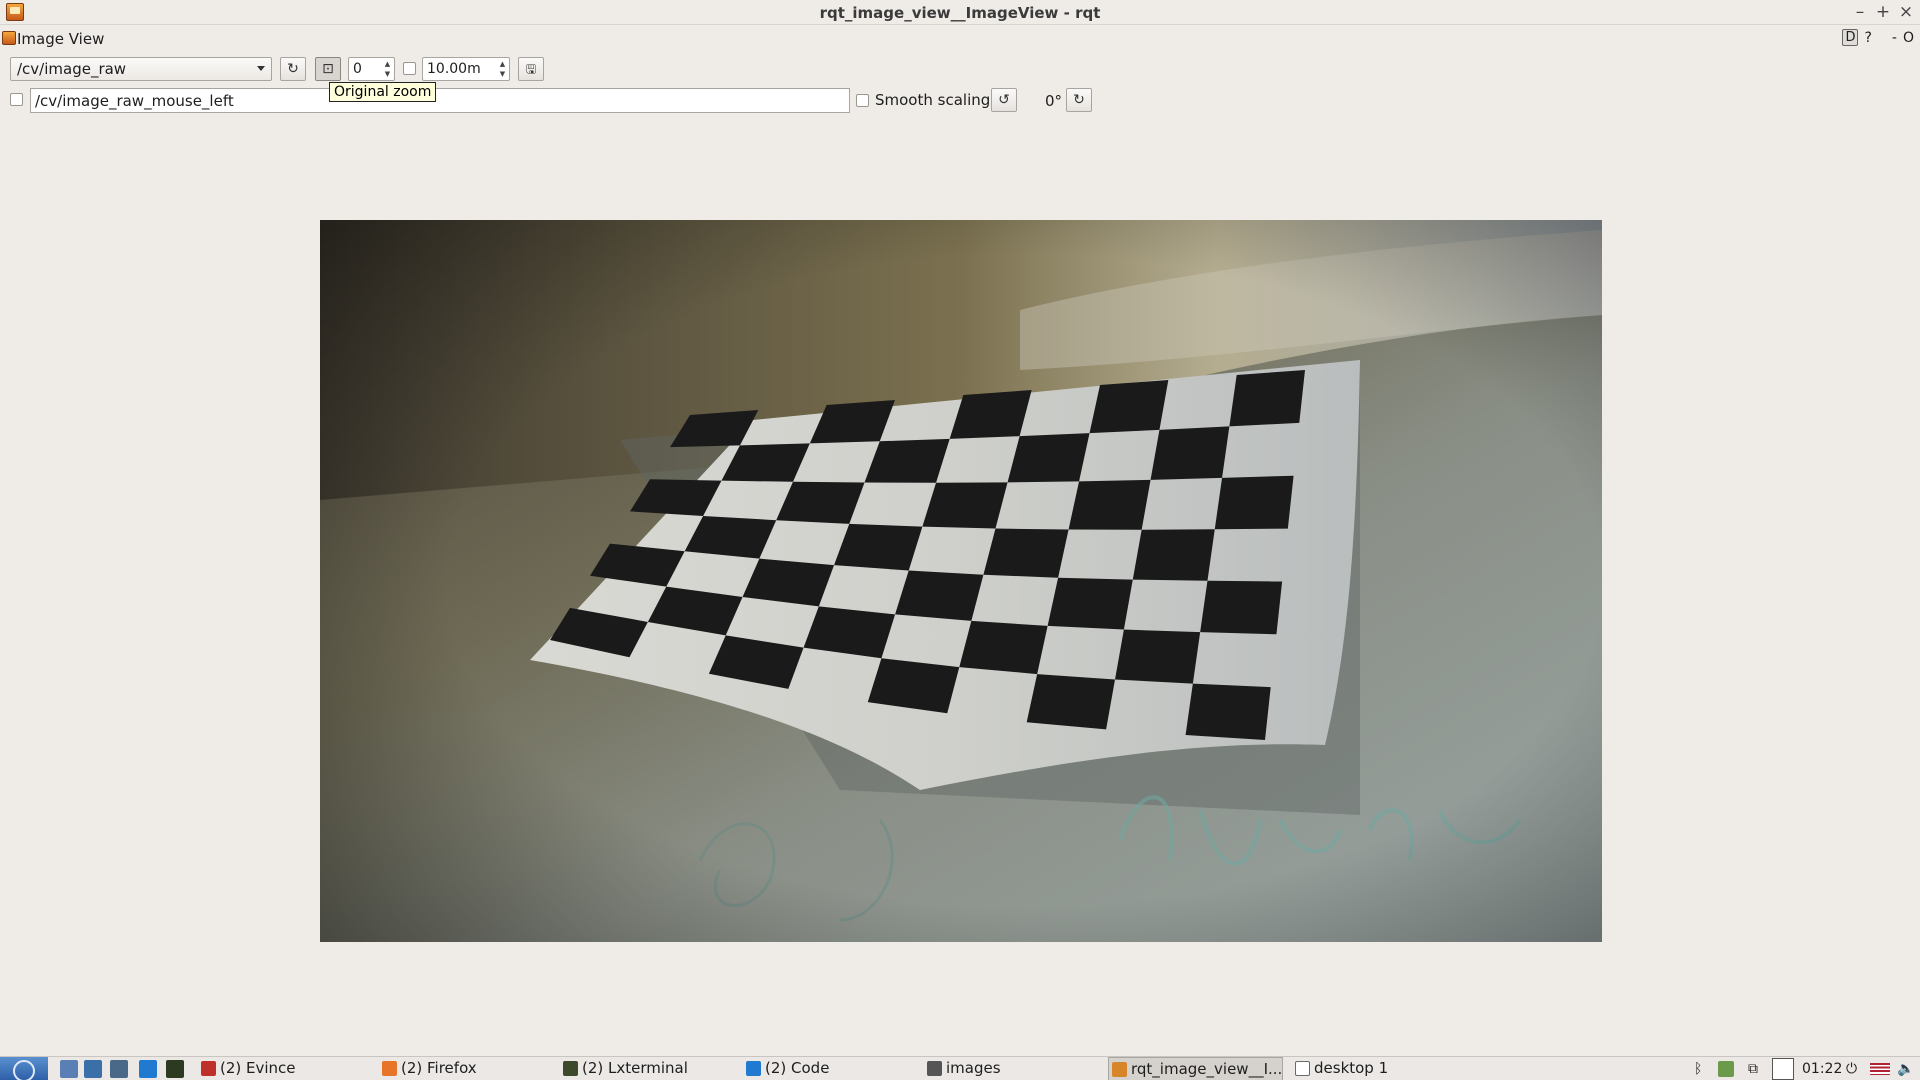 The image size is (1920, 1080). What do you see at coordinates (148, 1069) in the screenshot?
I see `vscode-launcher-icon` at bounding box center [148, 1069].